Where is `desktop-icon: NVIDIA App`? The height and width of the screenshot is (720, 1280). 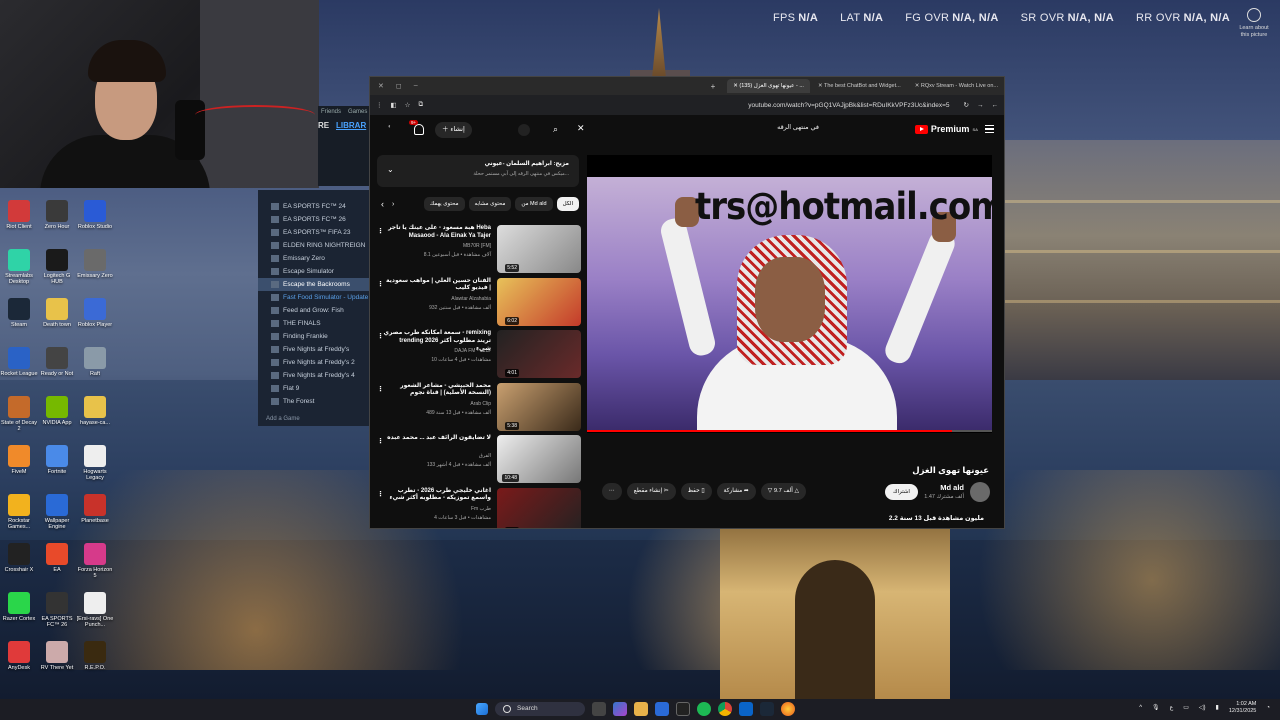 desktop-icon: NVIDIA App is located at coordinates (57, 411).